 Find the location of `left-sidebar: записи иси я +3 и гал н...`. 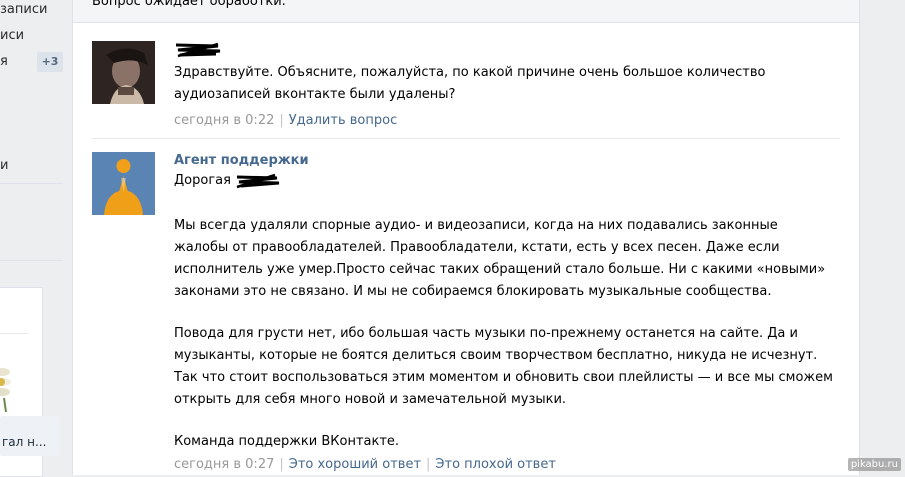

left-sidebar: записи иси я +3 и гал н... is located at coordinates (35, 238).